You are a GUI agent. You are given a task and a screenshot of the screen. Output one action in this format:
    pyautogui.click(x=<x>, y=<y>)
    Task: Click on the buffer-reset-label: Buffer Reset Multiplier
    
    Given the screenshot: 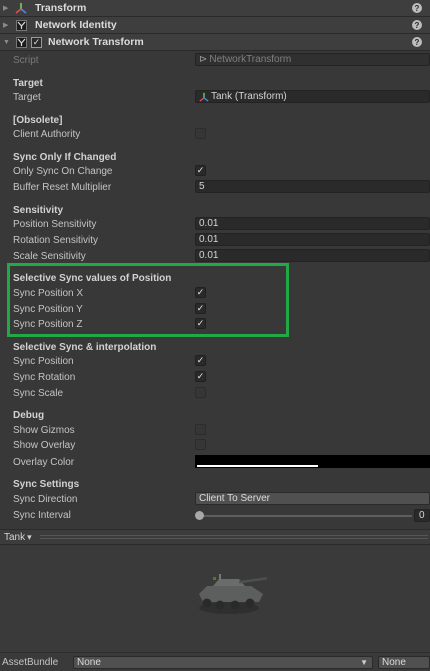 What is the action you would take?
    pyautogui.click(x=62, y=187)
    